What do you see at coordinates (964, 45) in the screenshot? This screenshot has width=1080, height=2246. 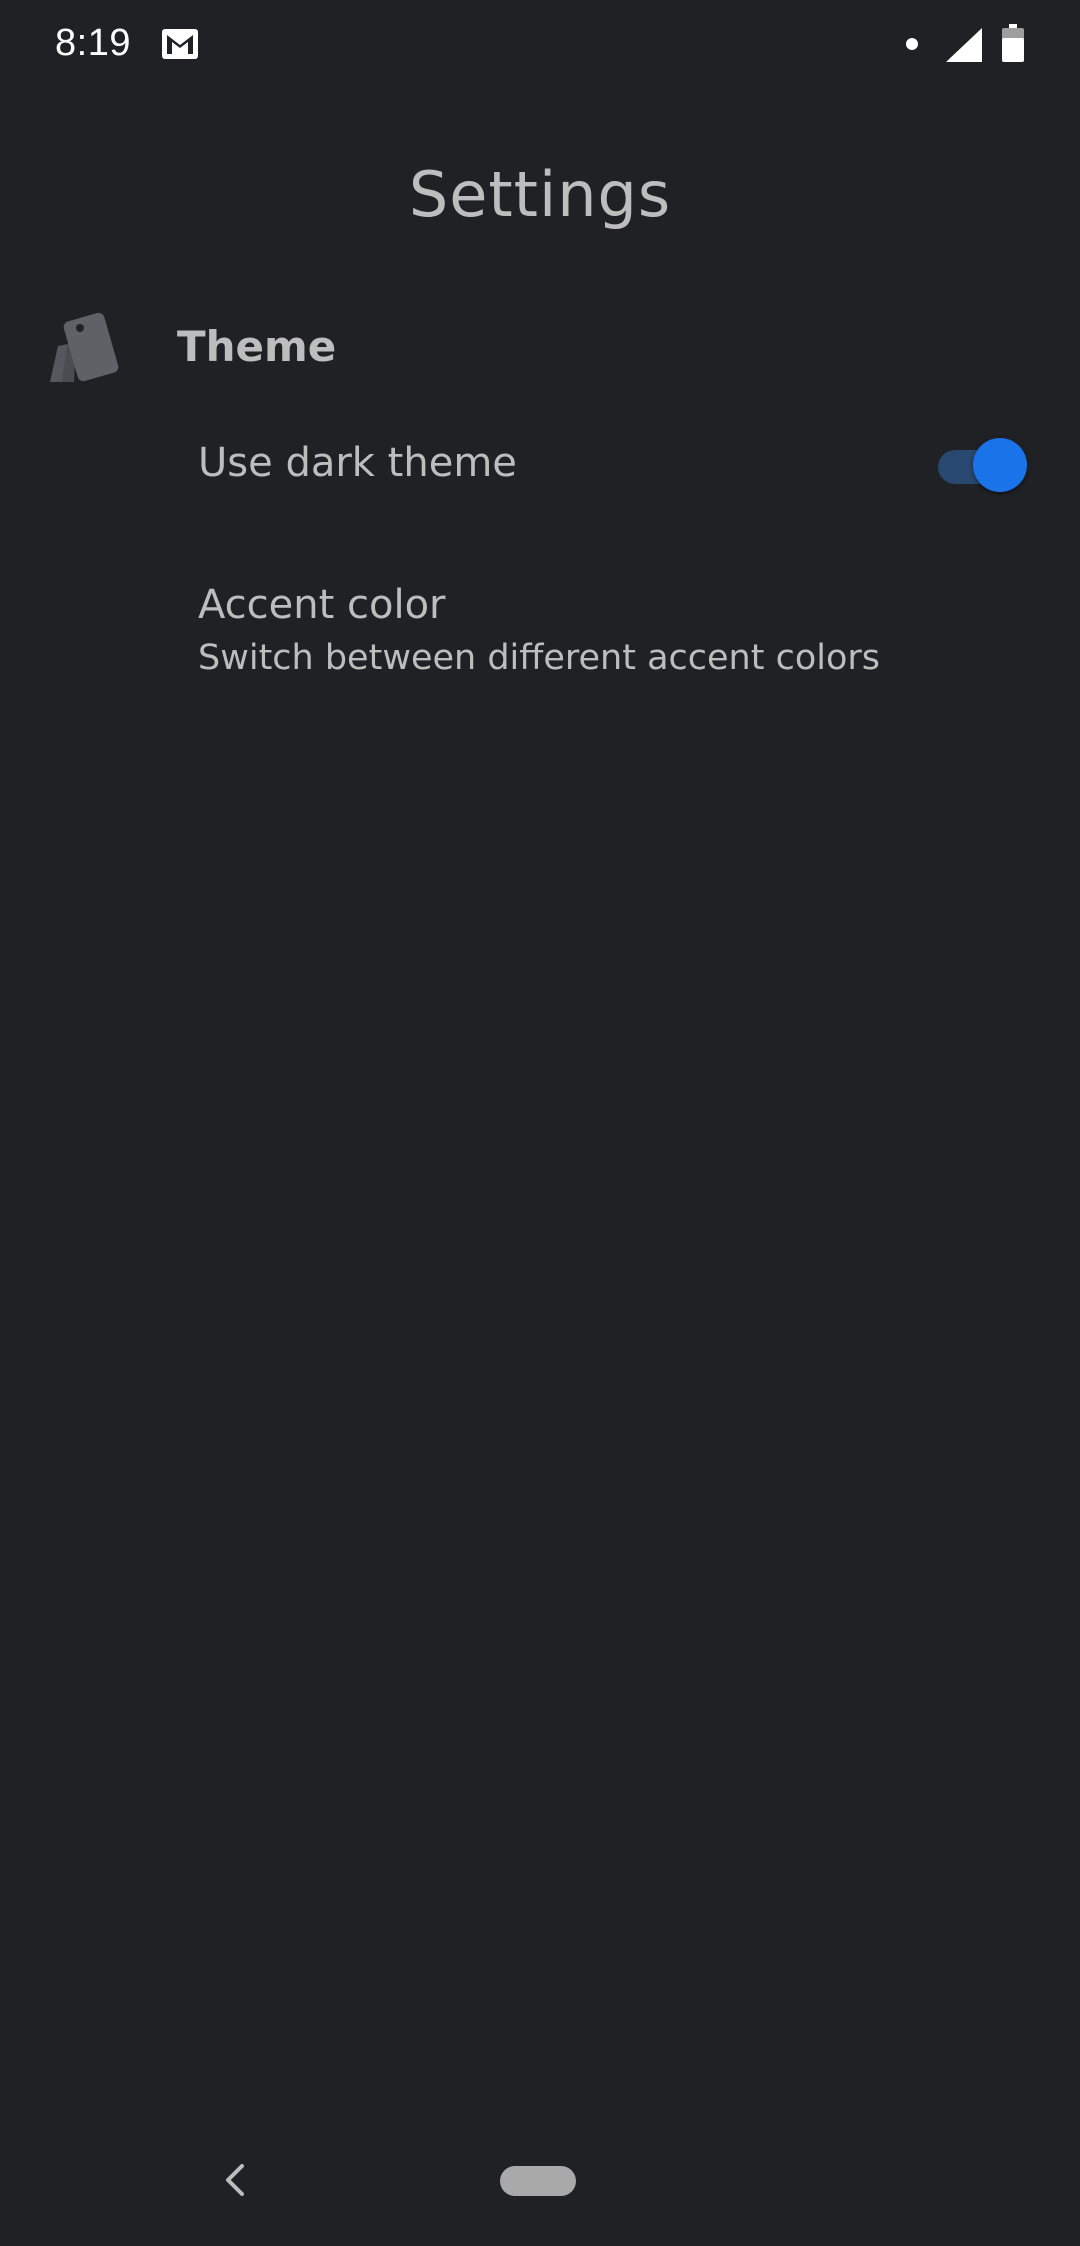 I see `cell-signal-icon` at bounding box center [964, 45].